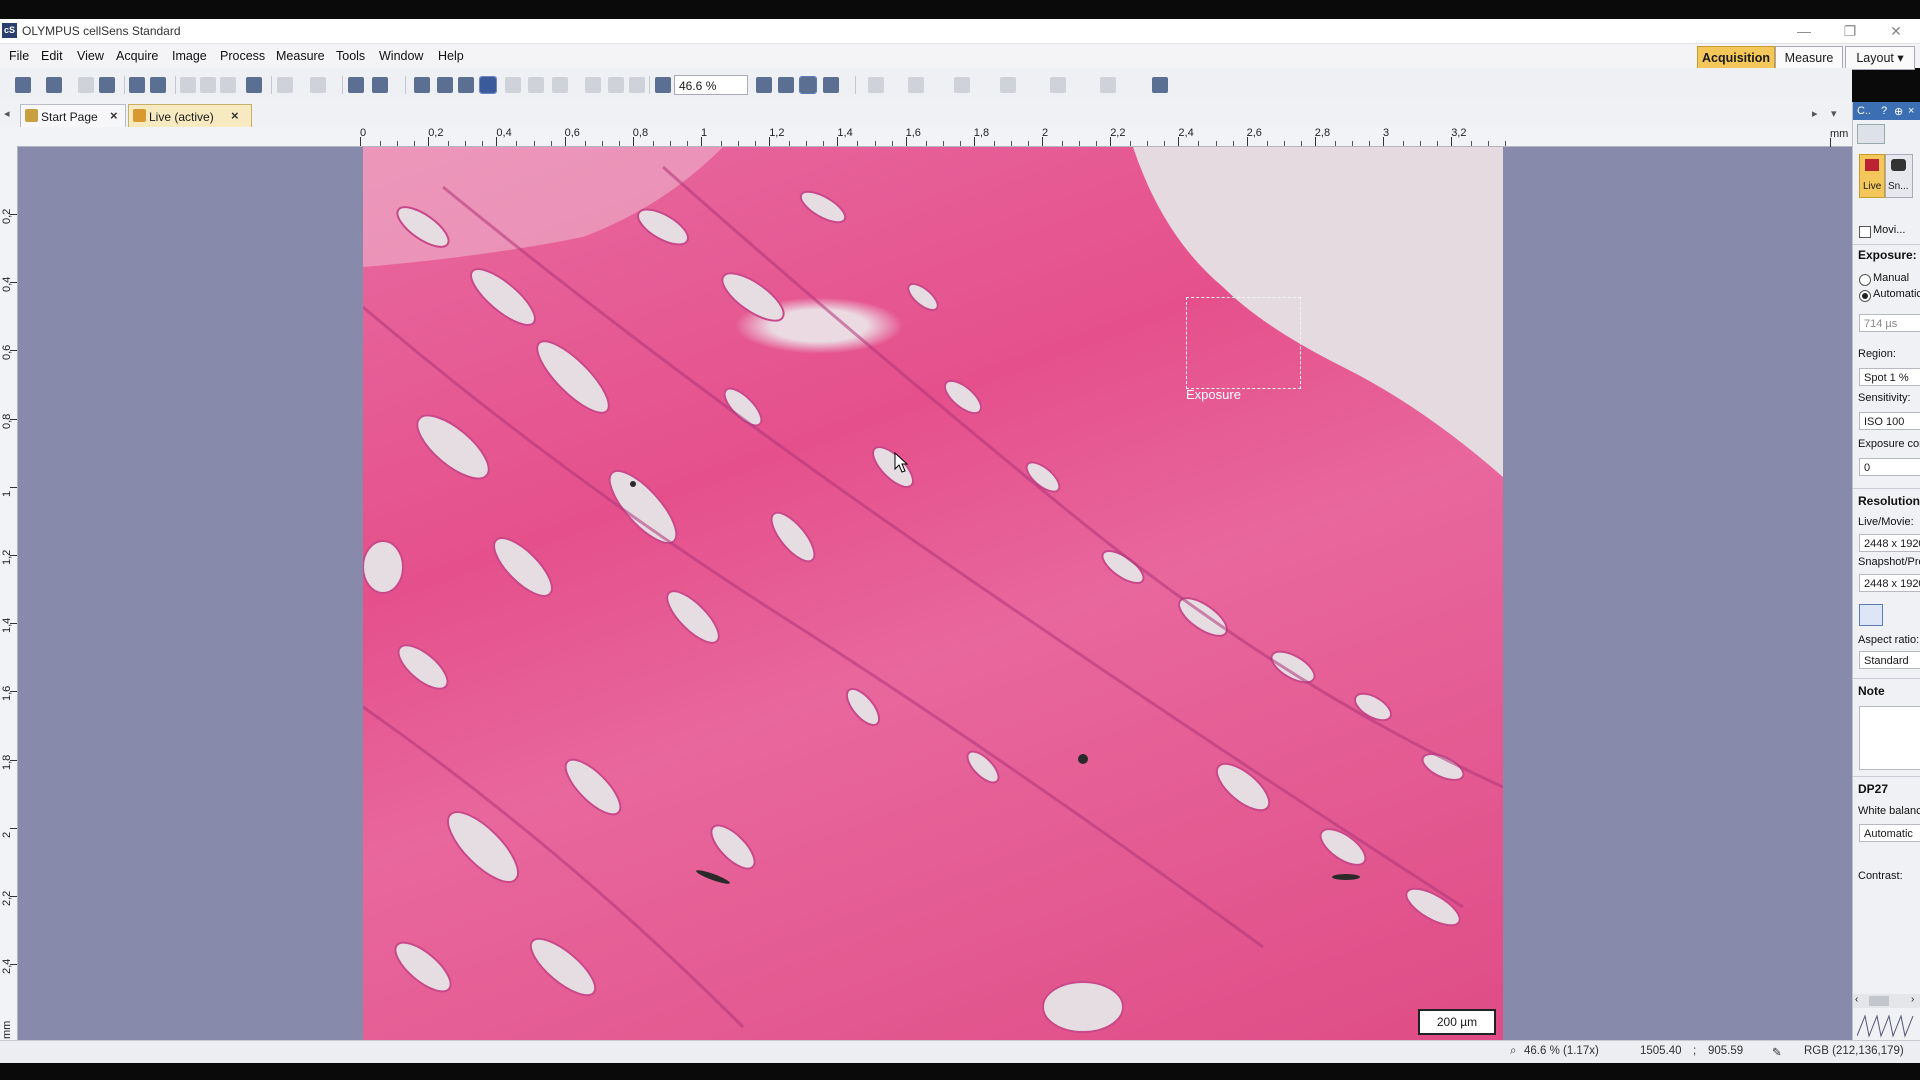  I want to click on undo-icon, so click(285, 85).